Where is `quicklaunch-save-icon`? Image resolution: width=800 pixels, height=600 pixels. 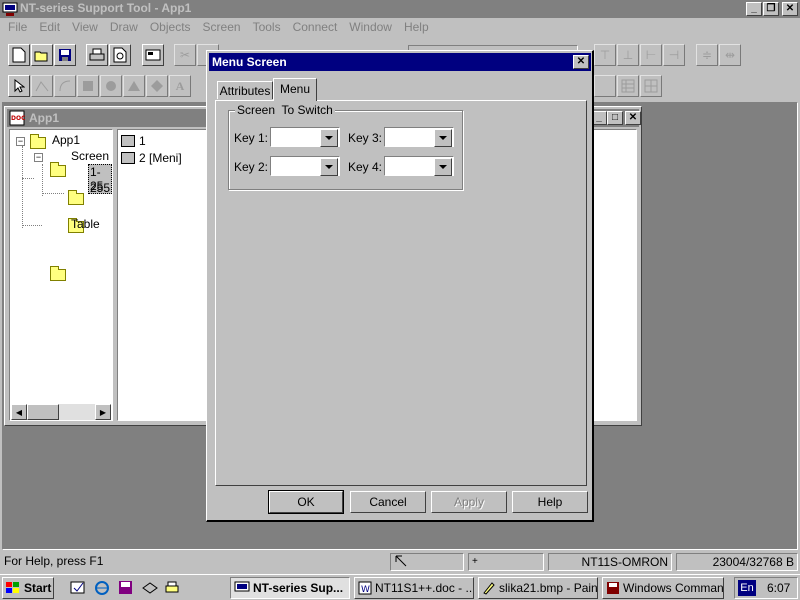
quicklaunch-save-icon is located at coordinates (126, 588).